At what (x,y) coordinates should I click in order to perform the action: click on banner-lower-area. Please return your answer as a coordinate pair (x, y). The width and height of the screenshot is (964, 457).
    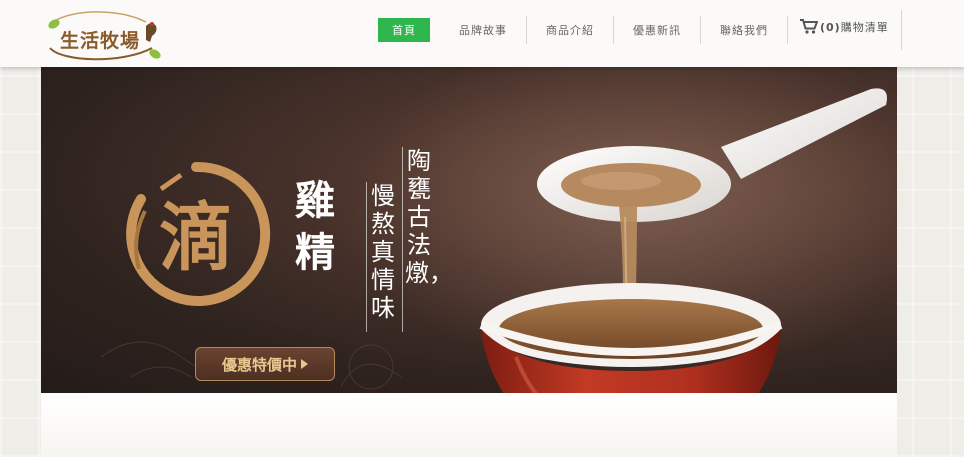
    Looking at the image, I should click on (469, 425).